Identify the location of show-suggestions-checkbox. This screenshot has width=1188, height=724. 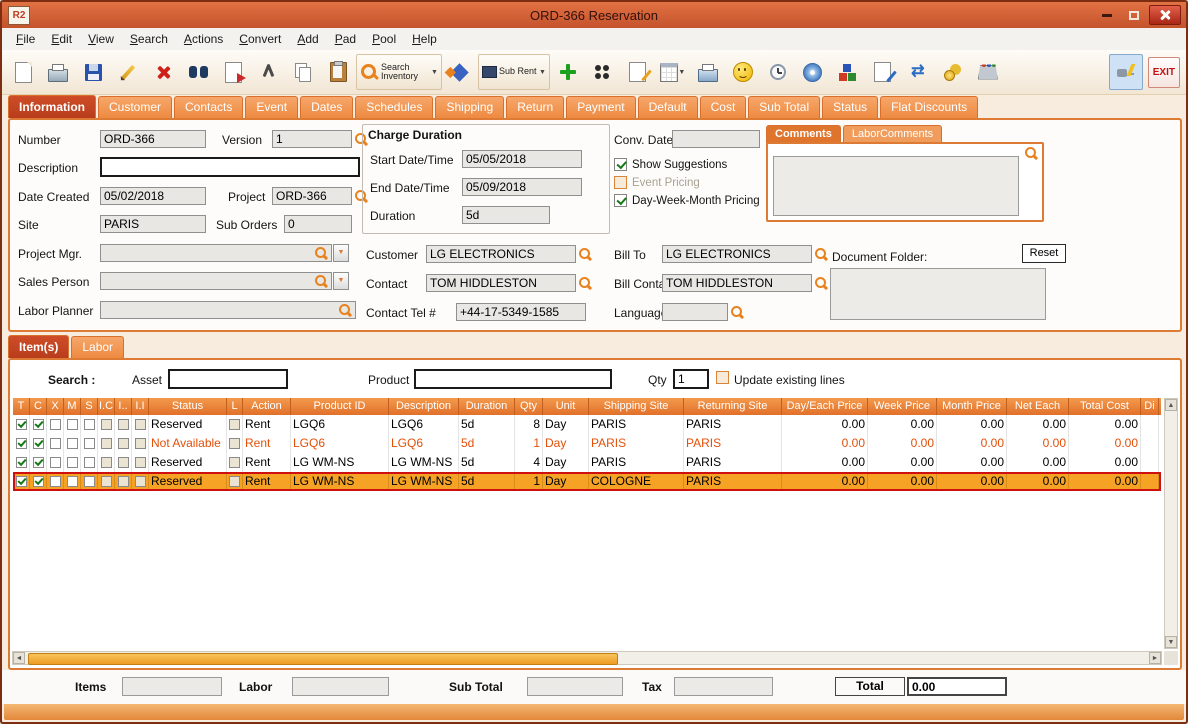
(620, 164).